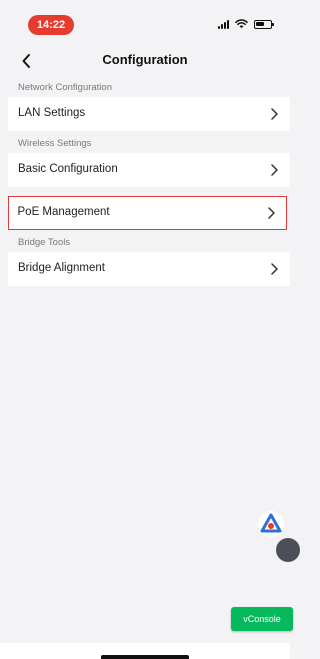 Image resolution: width=320 pixels, height=659 pixels. I want to click on page-title: Configuration, so click(145, 59).